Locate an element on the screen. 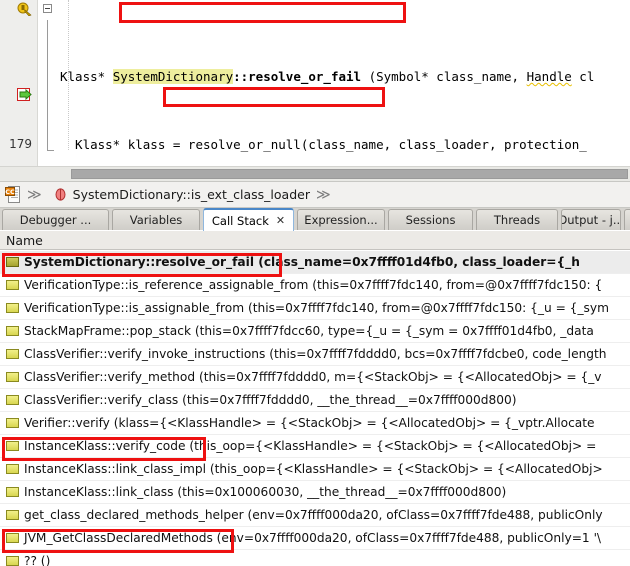 Image resolution: width=630 pixels, height=566 pixels. code-token-highlight: SystemDictionary is located at coordinates (173, 76).